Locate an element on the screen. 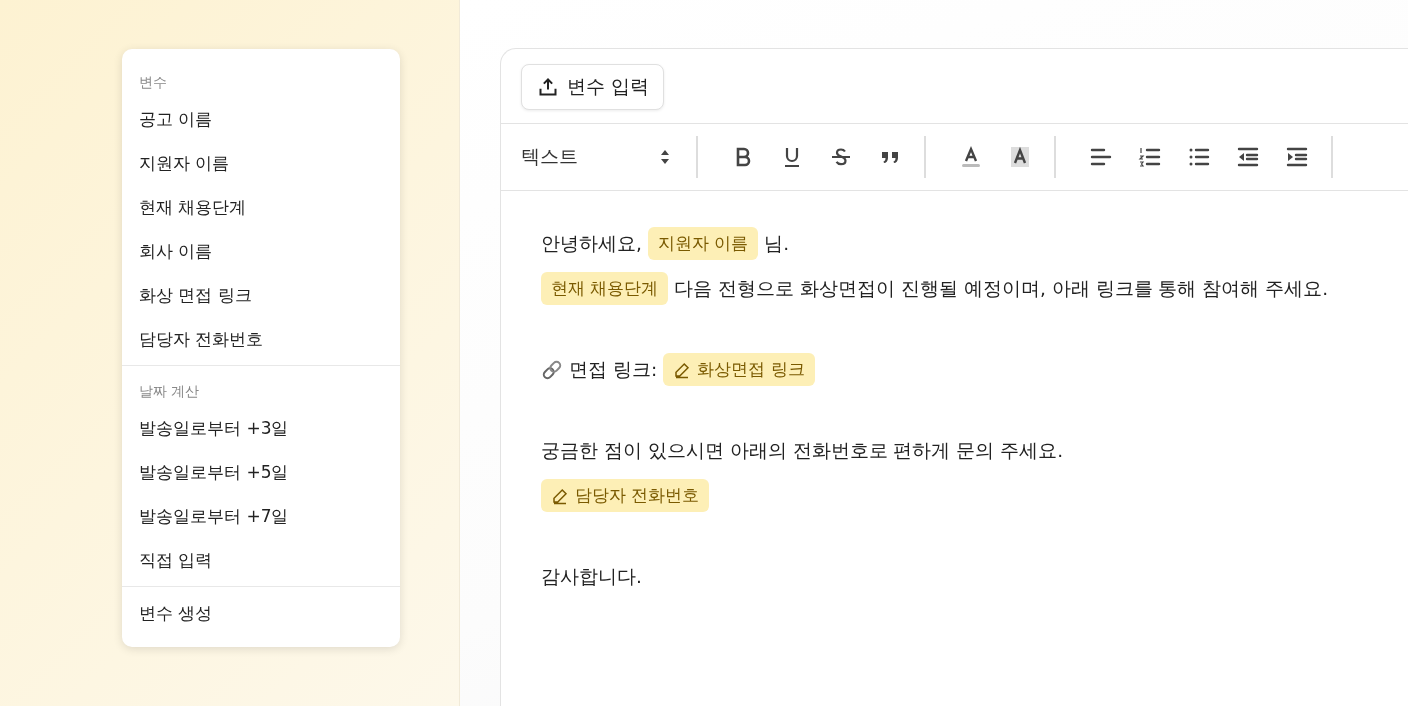 The width and height of the screenshot is (1408, 706). menu-item: 지원자 이름 is located at coordinates (261, 163).